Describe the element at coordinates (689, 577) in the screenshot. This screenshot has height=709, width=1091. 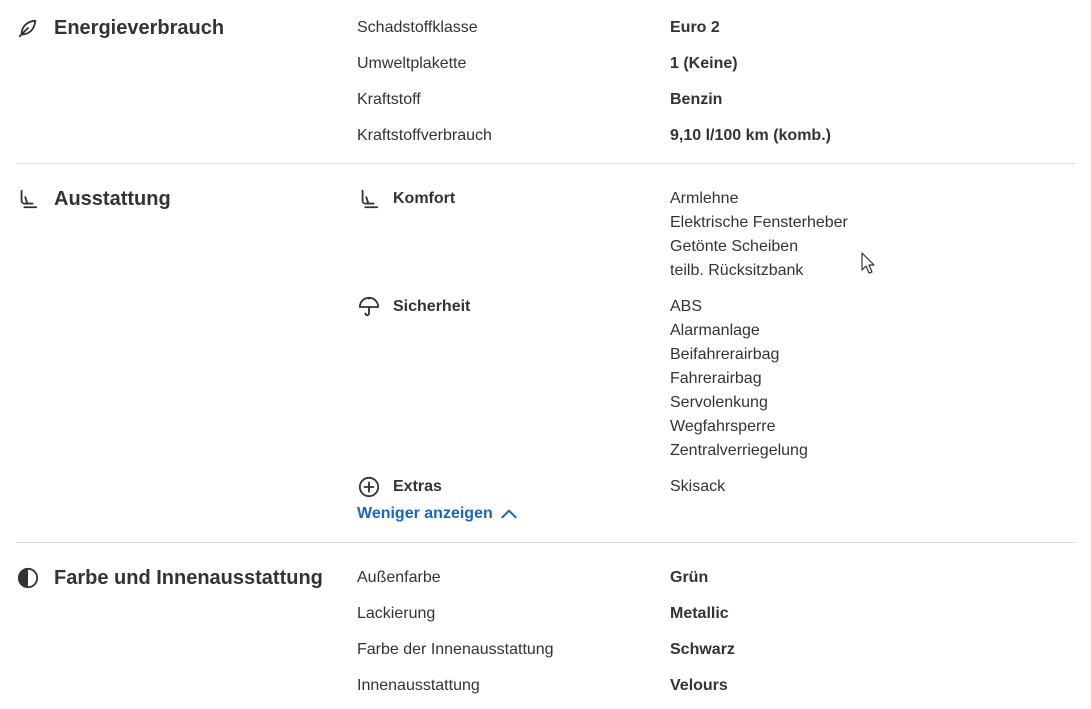
I see `row-value: Grün` at that location.